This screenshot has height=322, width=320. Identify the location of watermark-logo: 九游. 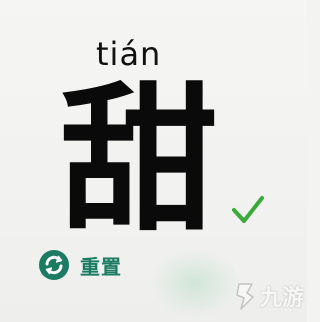
(267, 296).